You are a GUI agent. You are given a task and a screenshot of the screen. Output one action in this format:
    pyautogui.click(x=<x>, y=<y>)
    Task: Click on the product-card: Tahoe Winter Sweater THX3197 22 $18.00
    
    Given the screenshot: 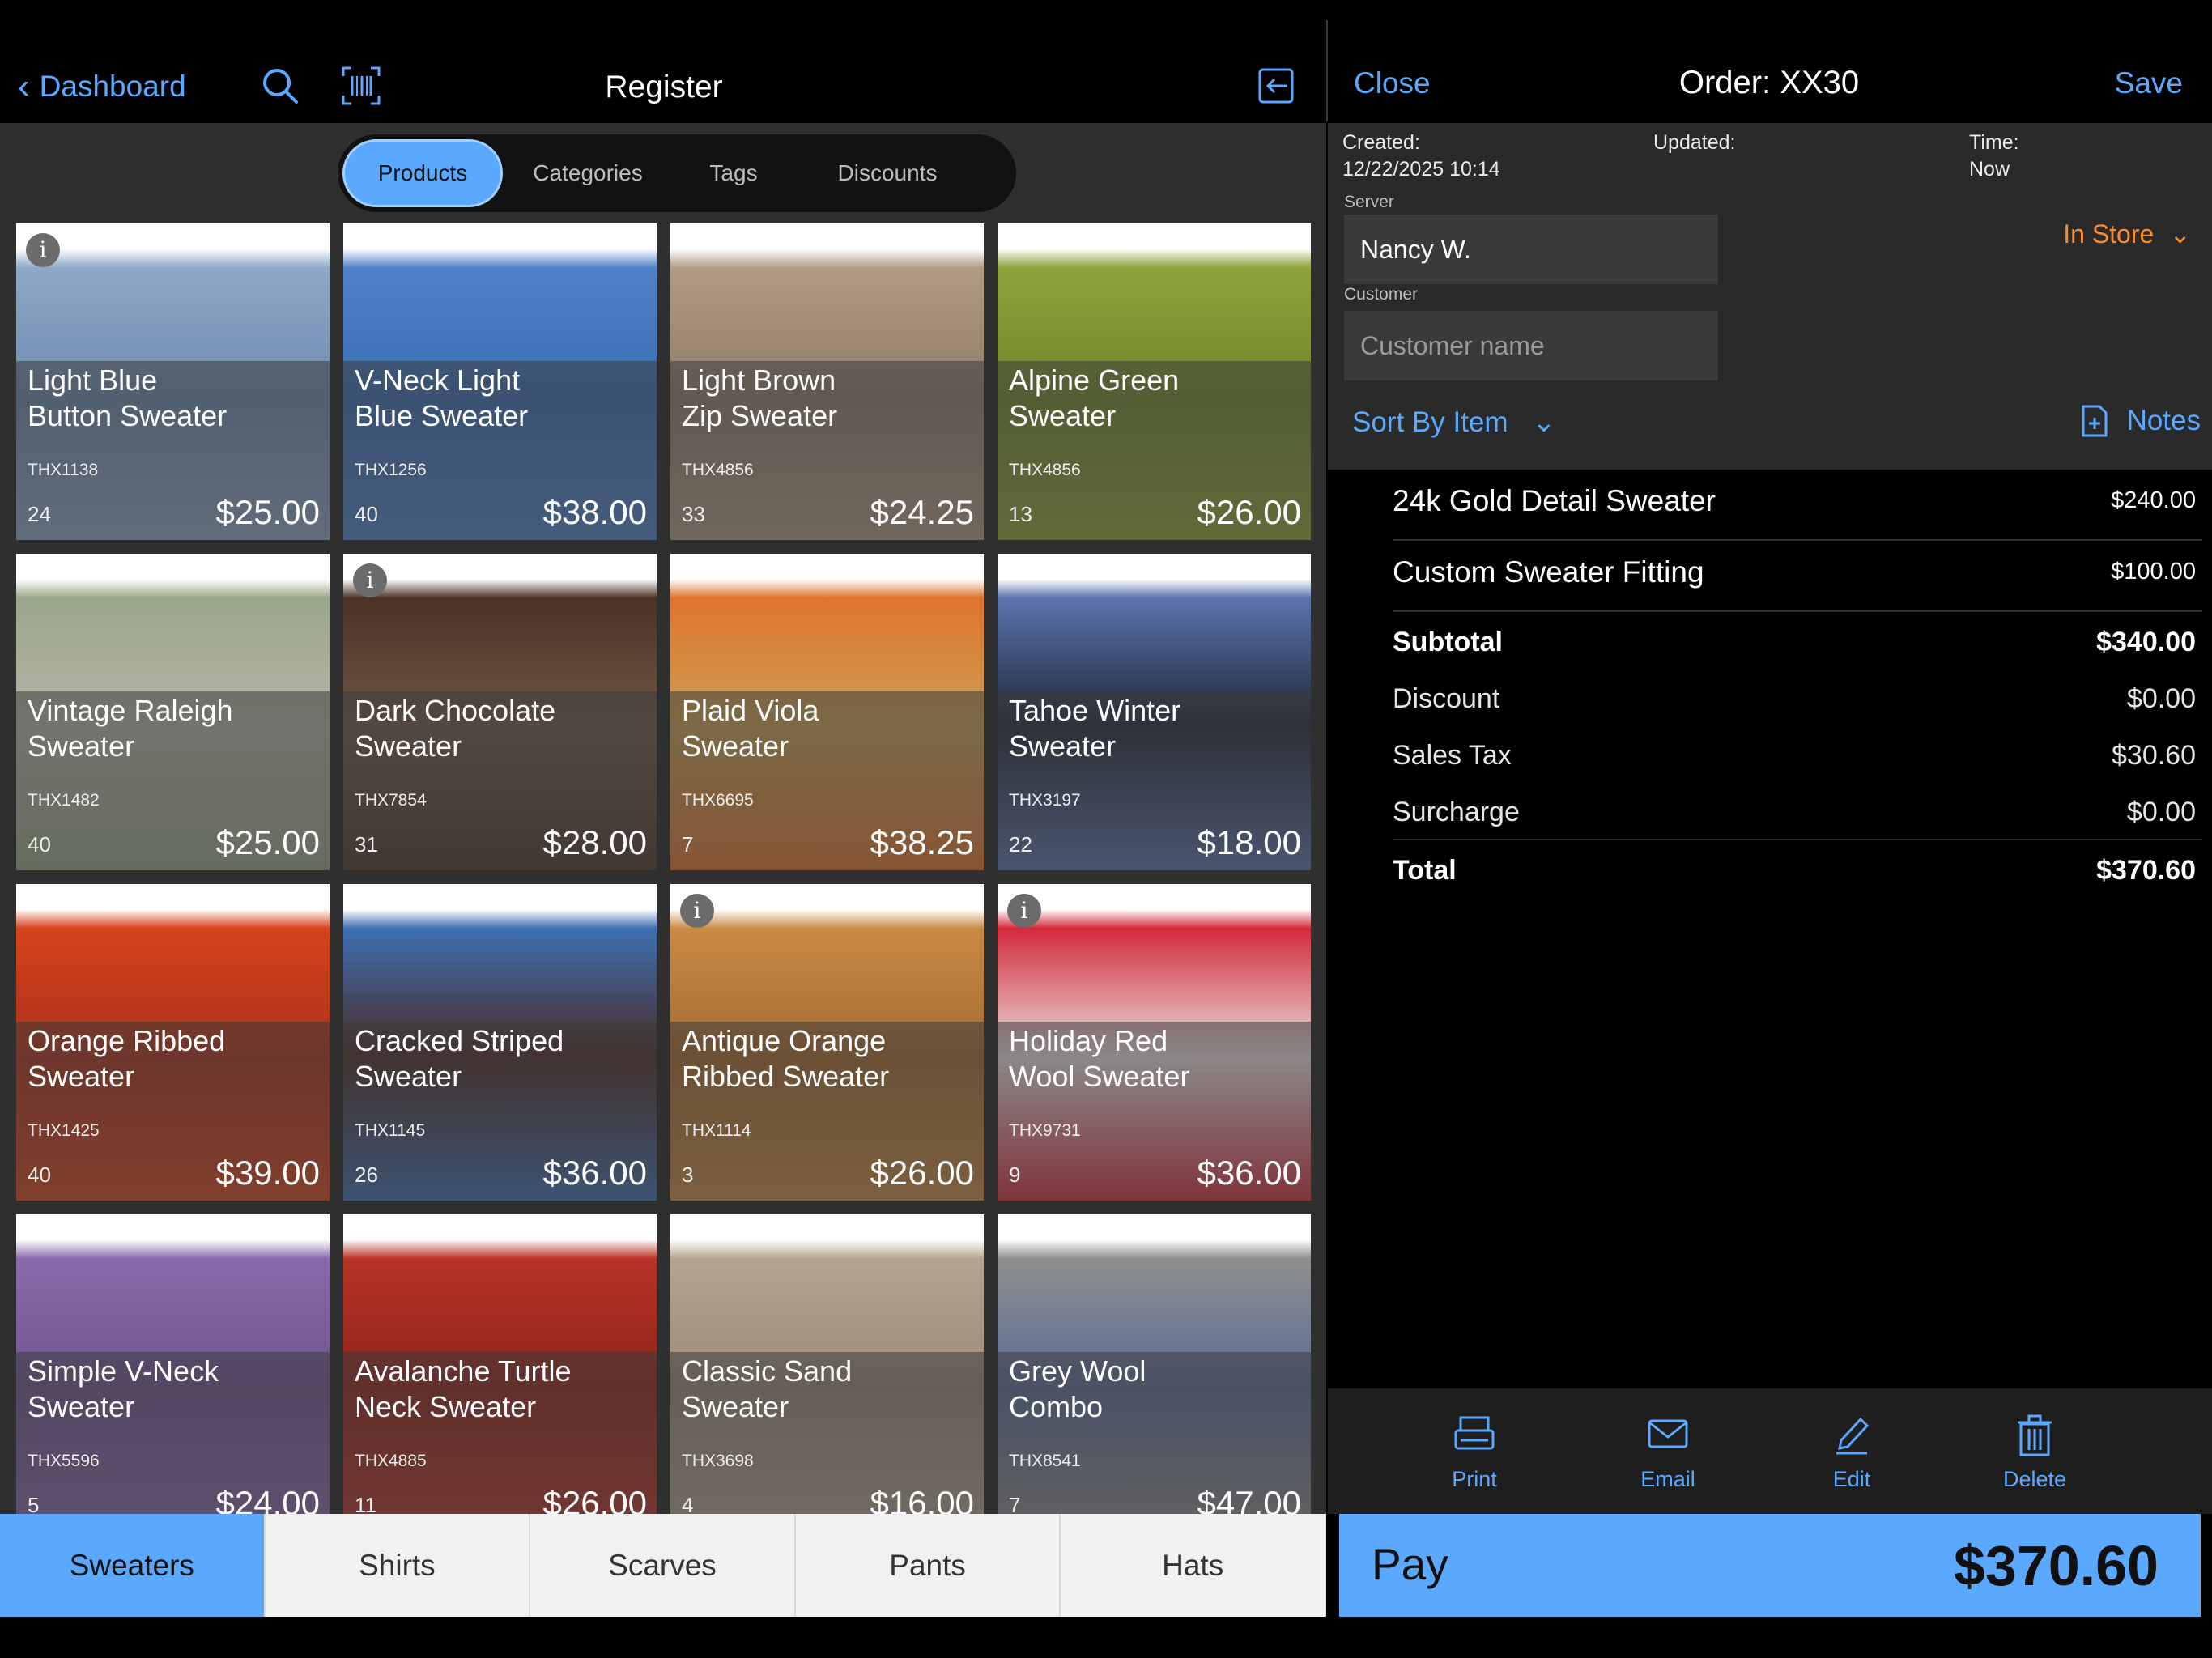 What is the action you would take?
    pyautogui.click(x=1154, y=712)
    